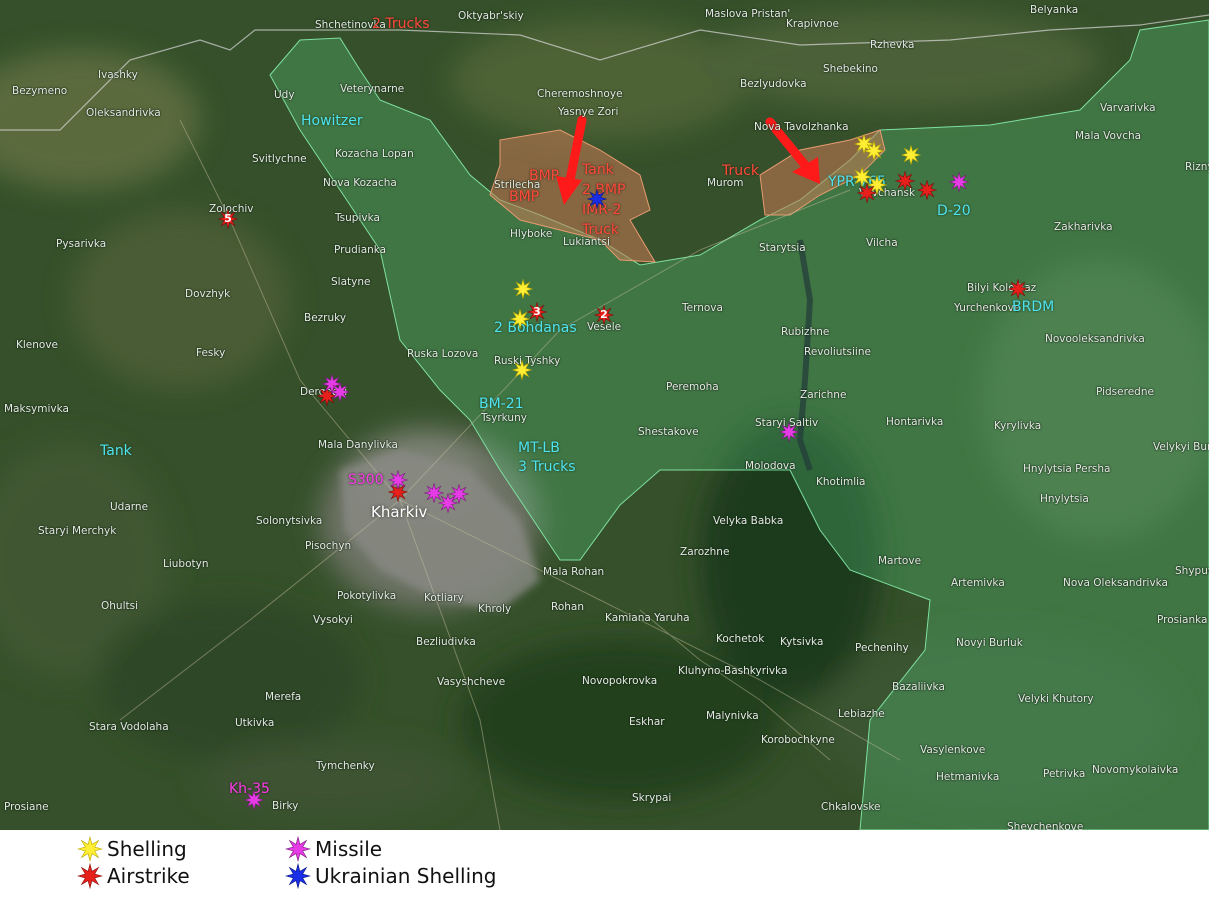 This screenshot has height=921, width=1209. Describe the element at coordinates (406, 876) in the screenshot. I see `legend-label-ukrainian-shelling: Ukrainian Shelling` at that location.